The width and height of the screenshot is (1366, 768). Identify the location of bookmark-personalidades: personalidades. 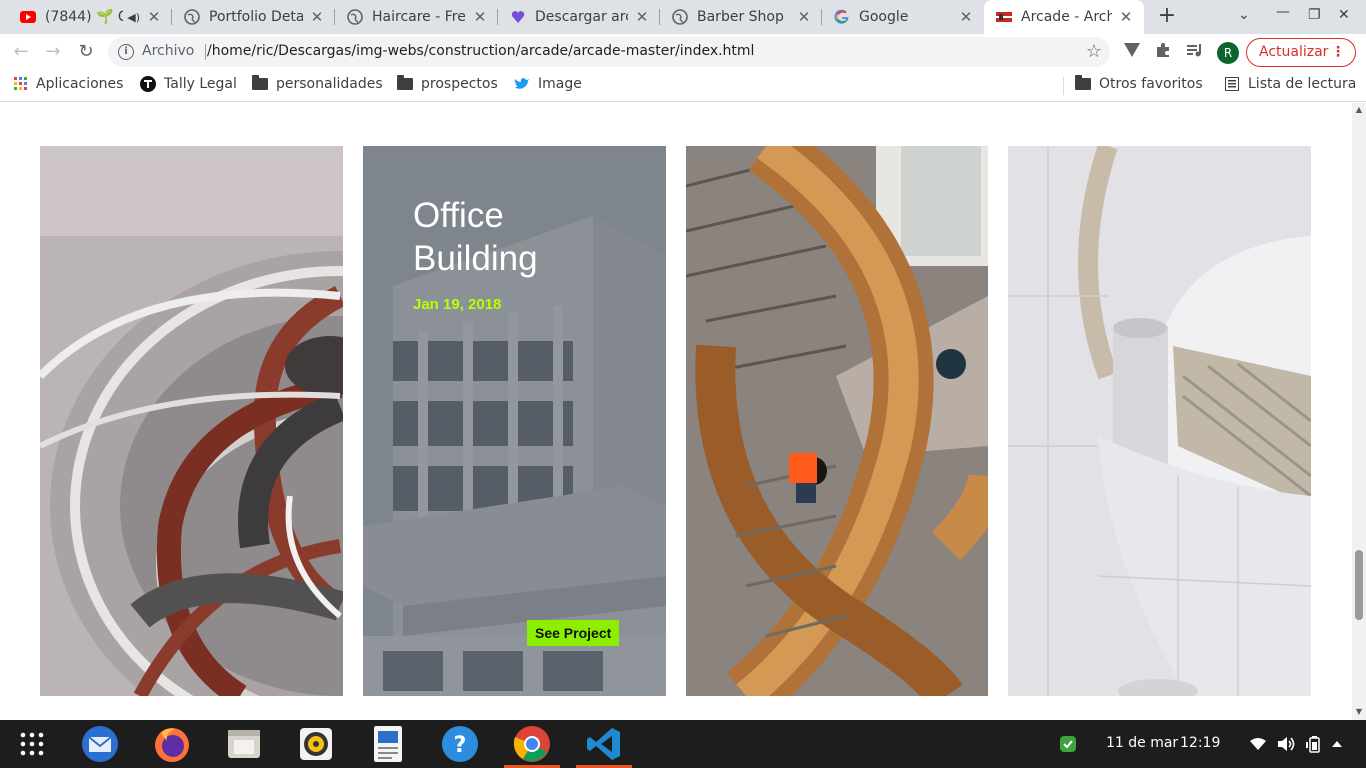
(317, 83).